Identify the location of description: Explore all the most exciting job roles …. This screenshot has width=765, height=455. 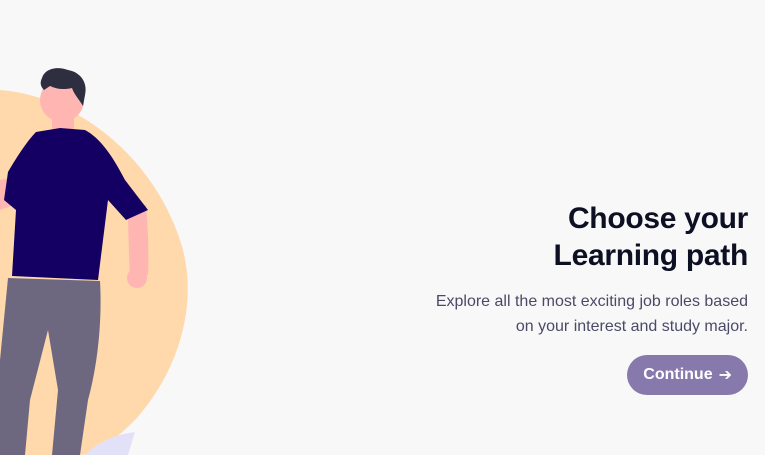
(568, 314).